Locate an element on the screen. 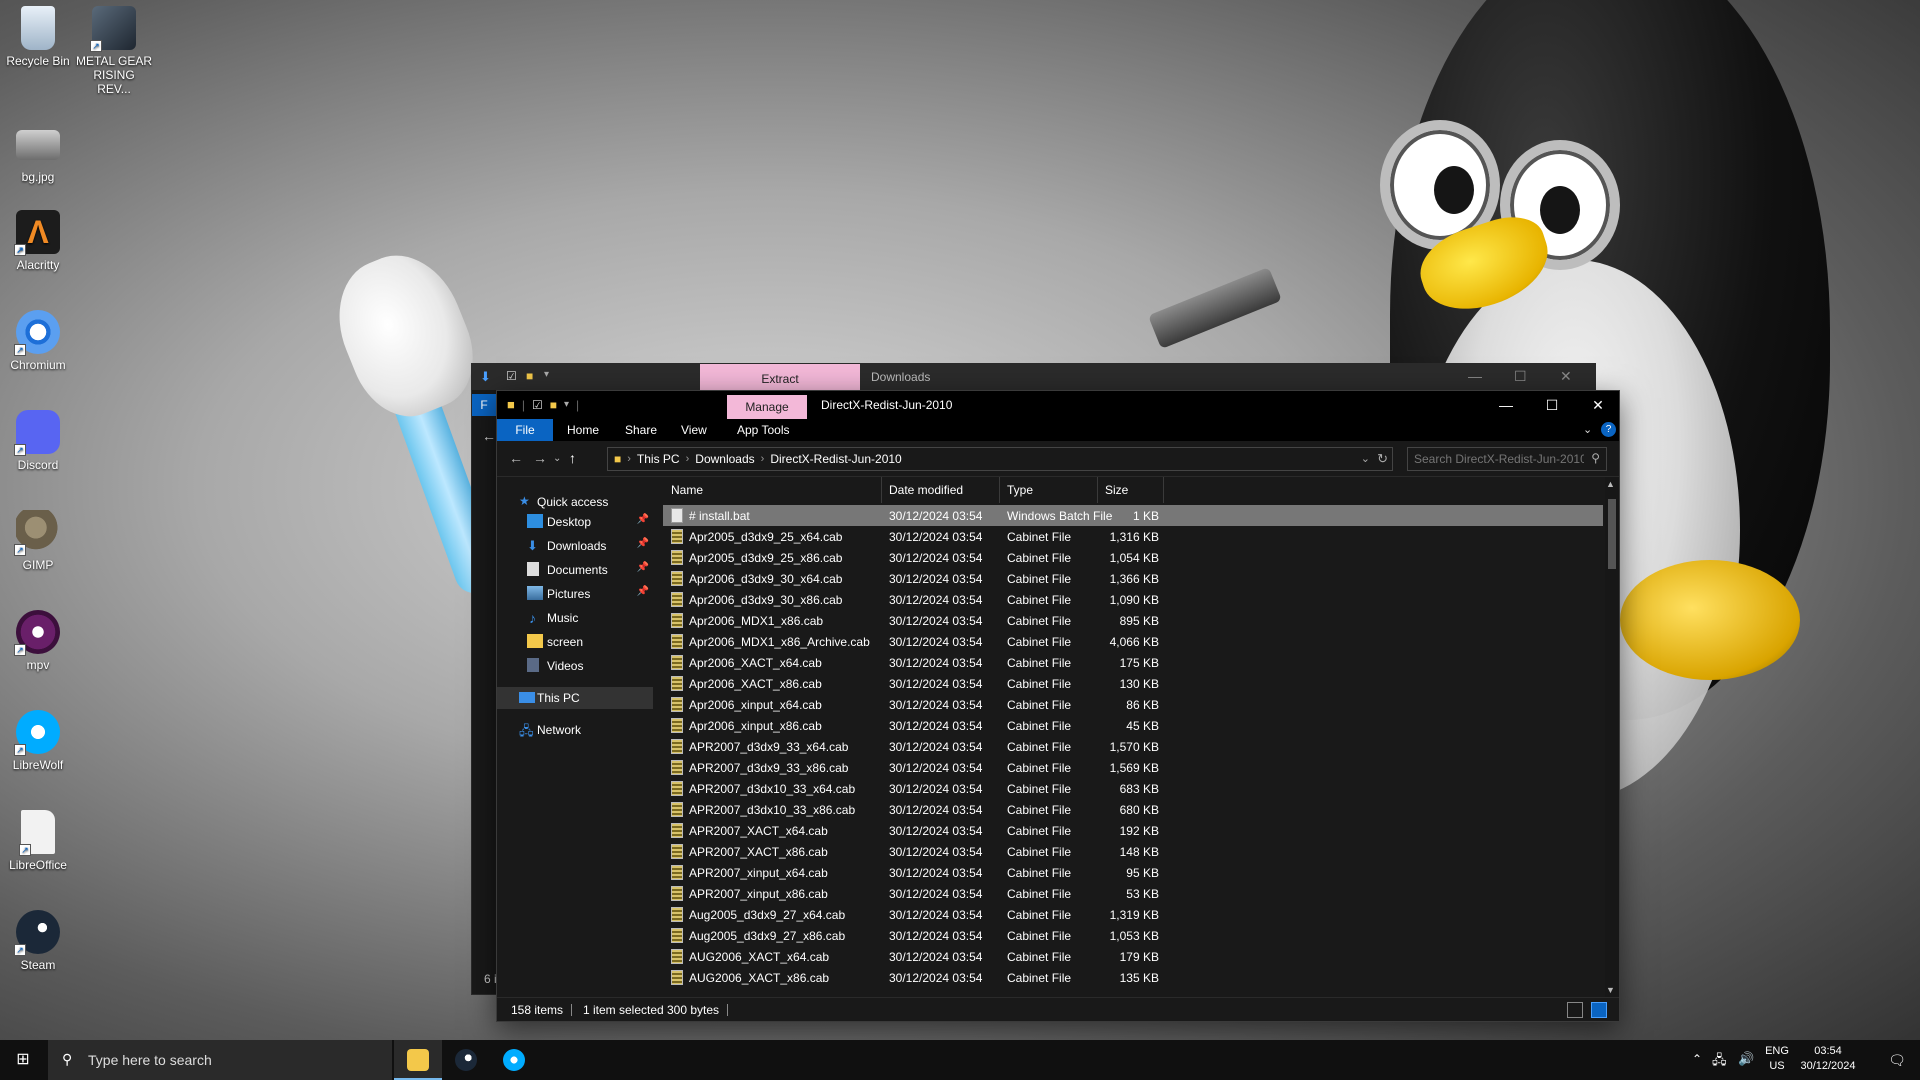 The height and width of the screenshot is (1080, 1920). tab-home: Home is located at coordinates (583, 430).